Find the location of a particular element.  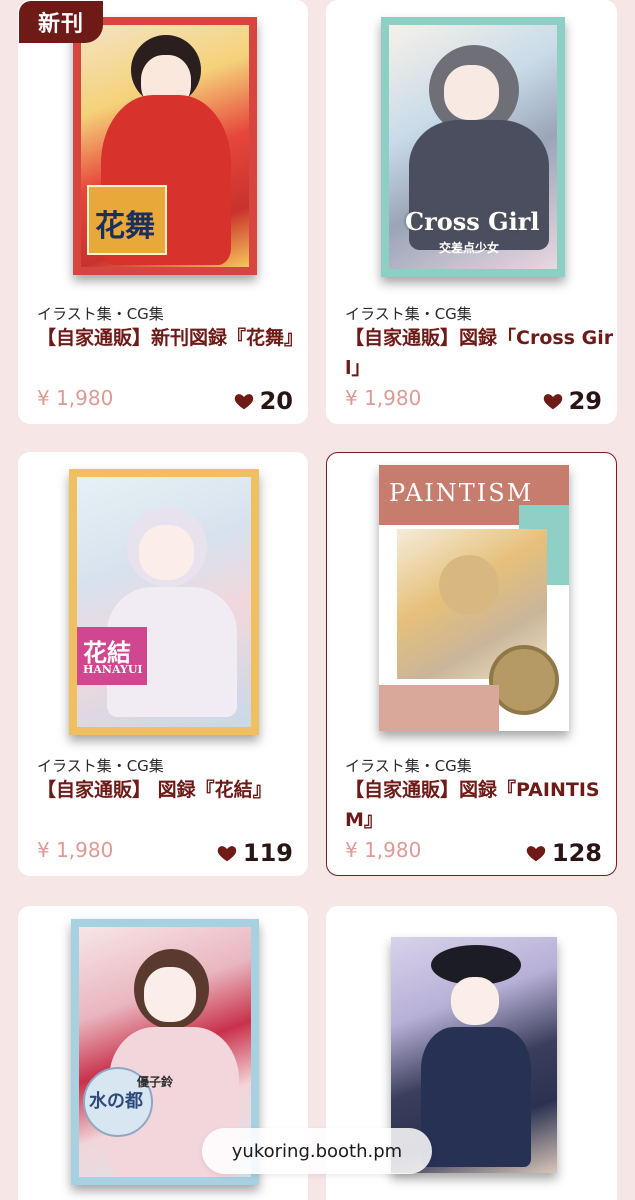

like-button: 128 is located at coordinates (563, 853).